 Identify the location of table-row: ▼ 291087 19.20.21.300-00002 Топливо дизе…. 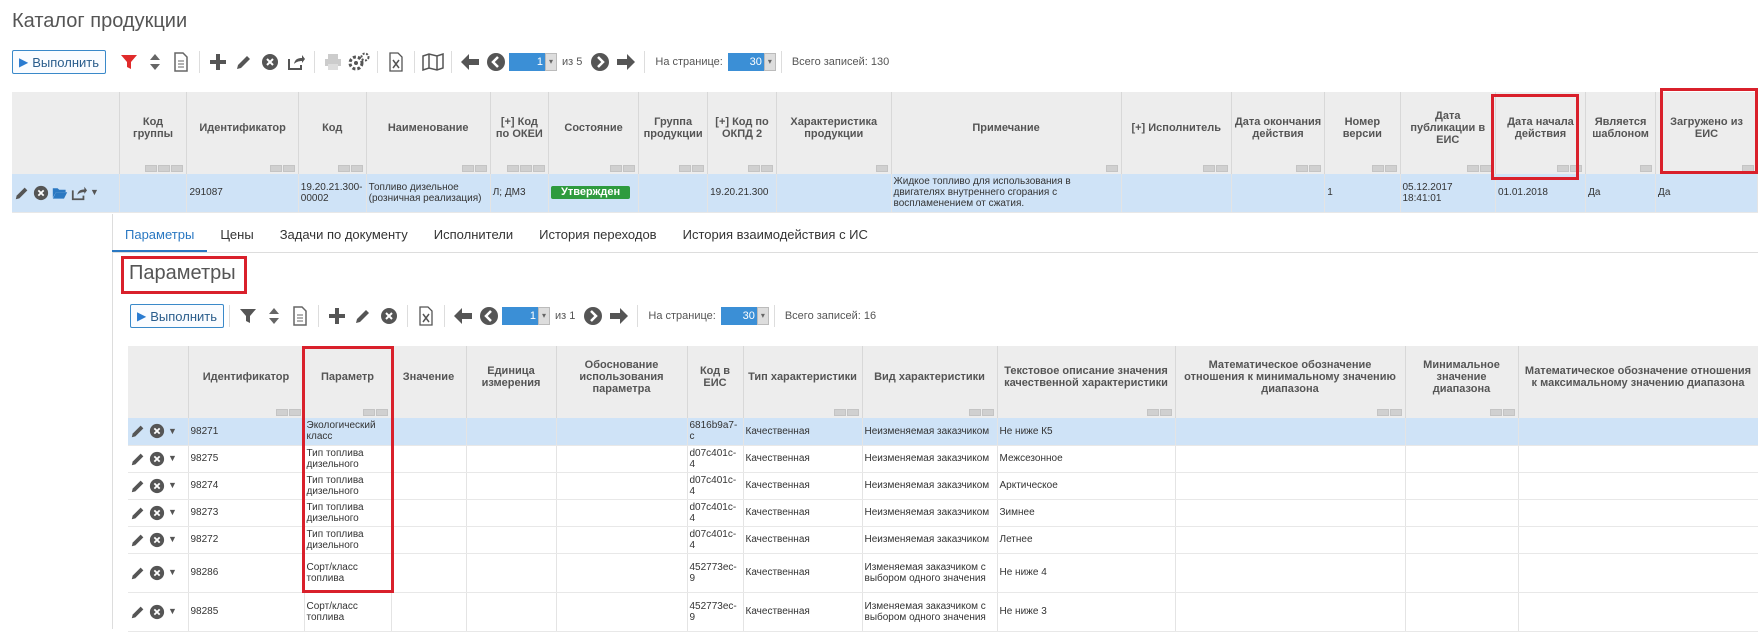
(885, 193).